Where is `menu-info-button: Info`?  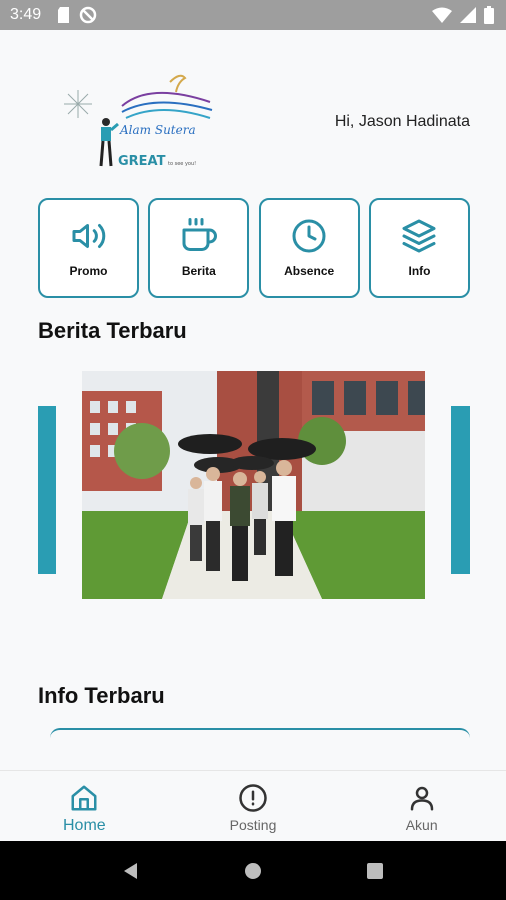
menu-info-button: Info is located at coordinates (419, 248).